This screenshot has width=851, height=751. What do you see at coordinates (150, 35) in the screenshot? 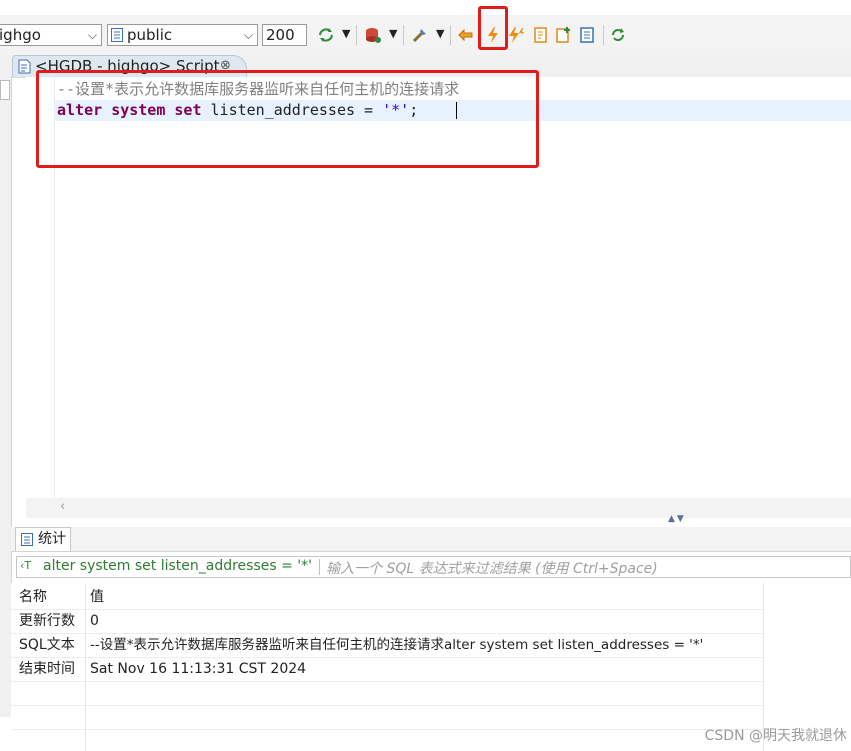
I see `schema-combo-value: public` at bounding box center [150, 35].